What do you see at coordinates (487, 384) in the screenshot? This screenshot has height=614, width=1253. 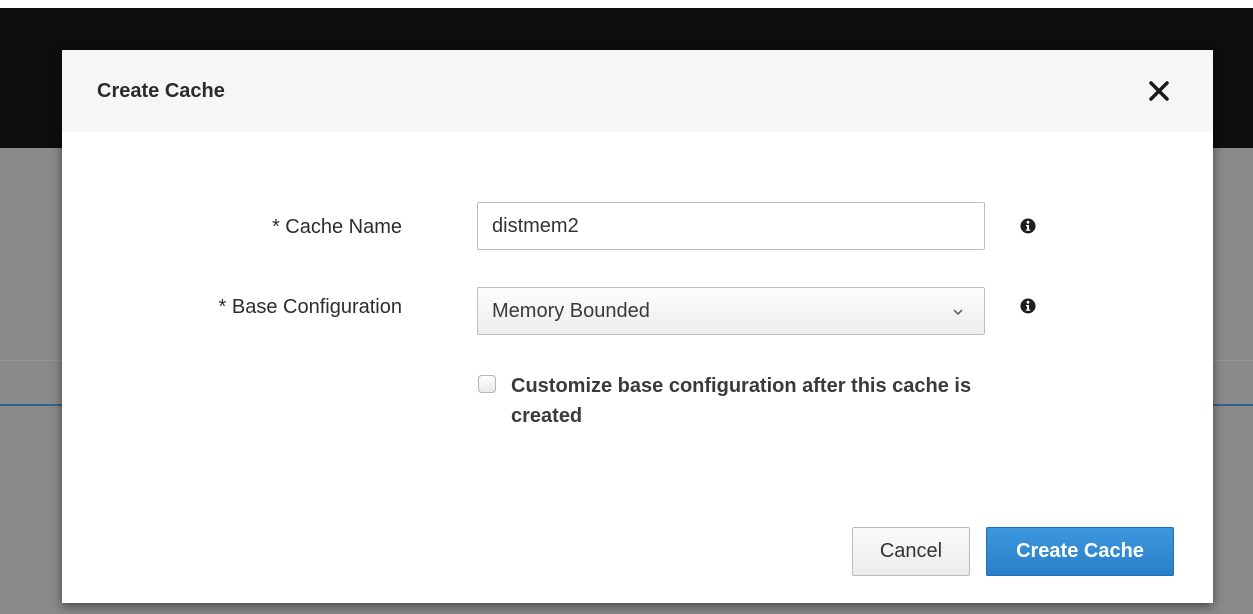 I see `customize-config-checkbox` at bounding box center [487, 384].